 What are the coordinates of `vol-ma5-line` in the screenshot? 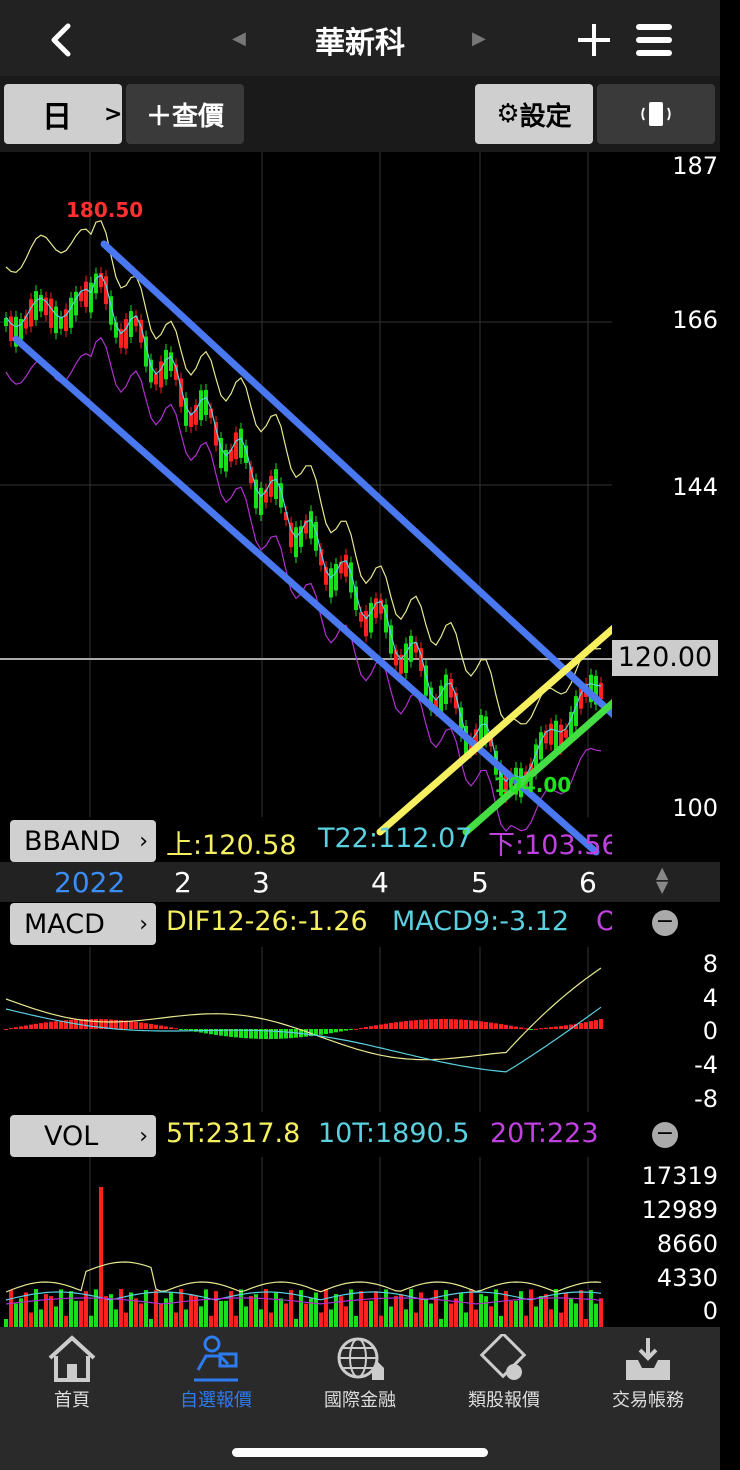 It's located at (303, 1277).